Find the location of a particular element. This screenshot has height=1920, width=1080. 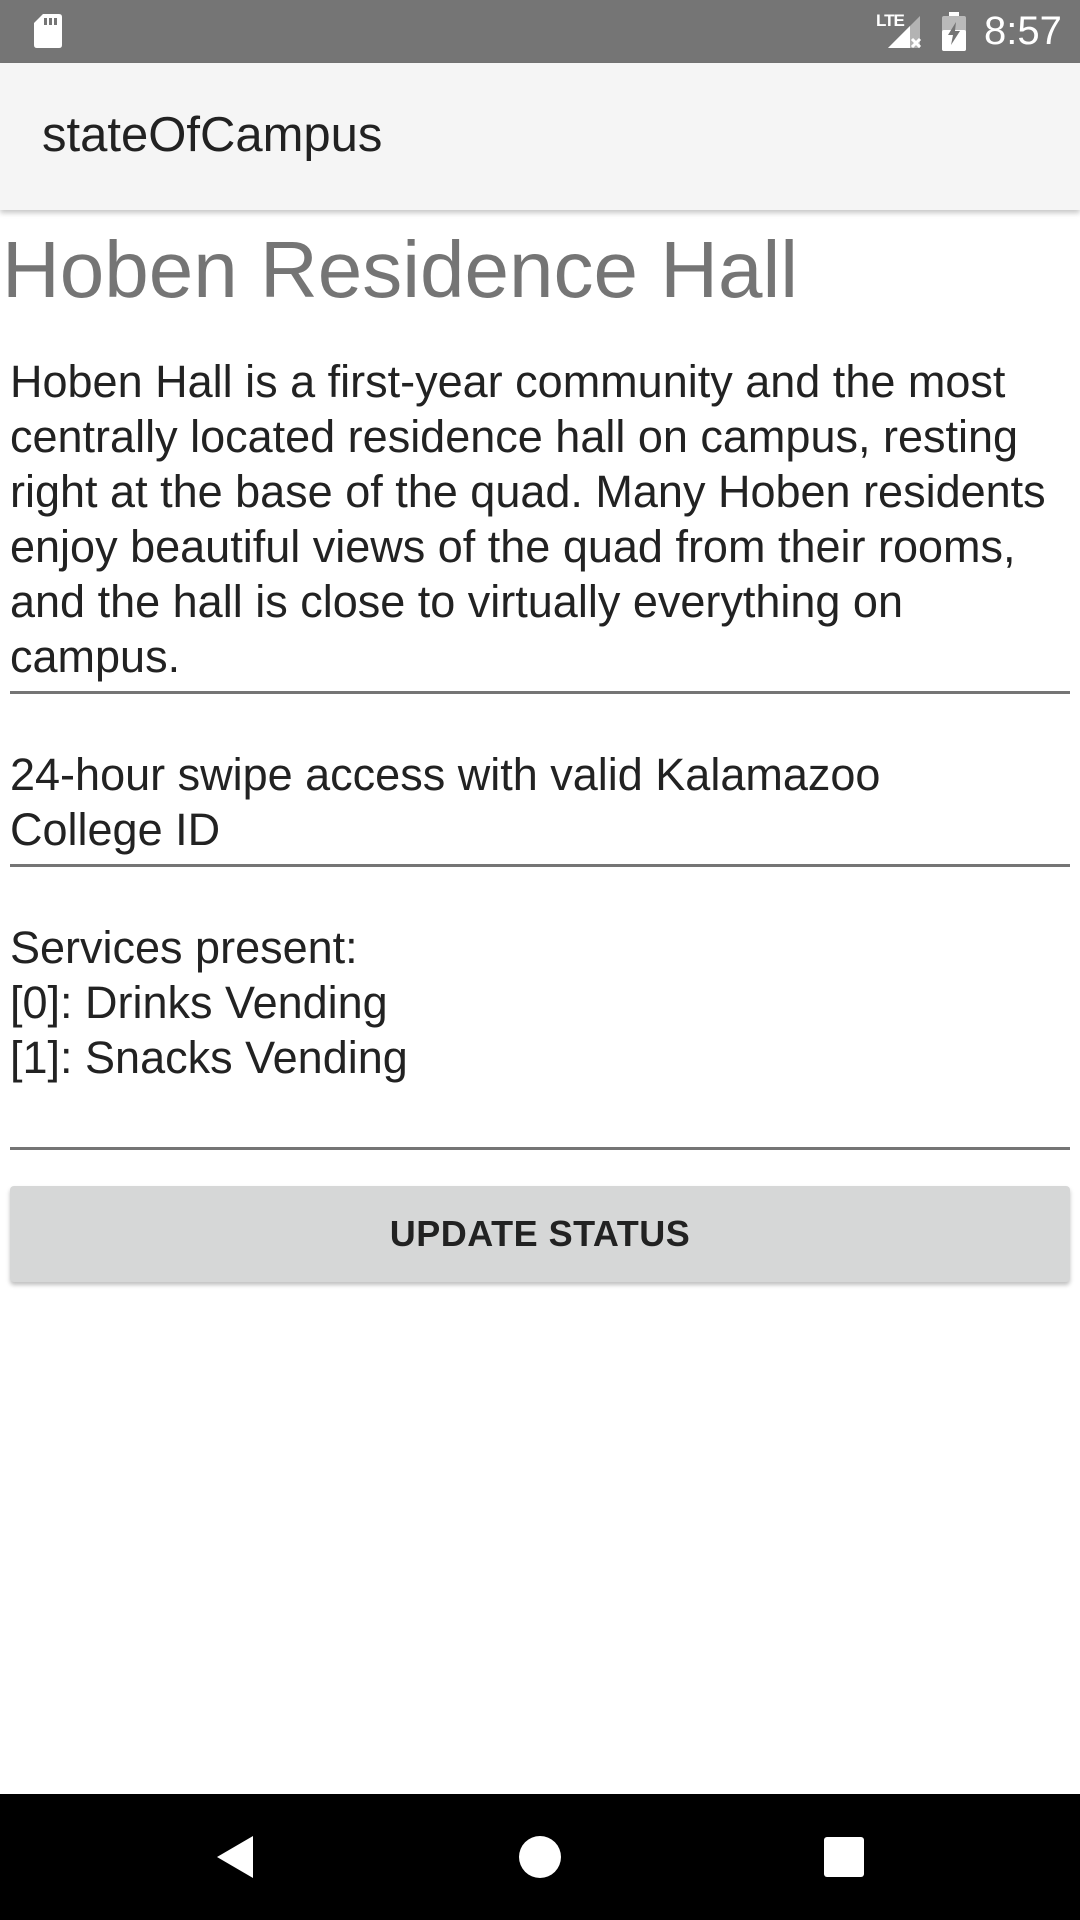

app-title: stateOfCampus is located at coordinates (212, 135).